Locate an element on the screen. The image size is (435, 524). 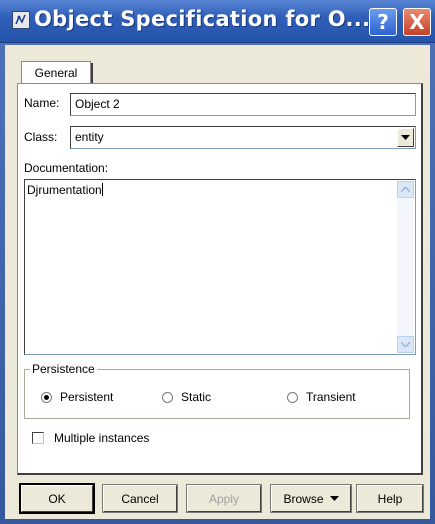
class-label-text: Class: is located at coordinates (41, 137).